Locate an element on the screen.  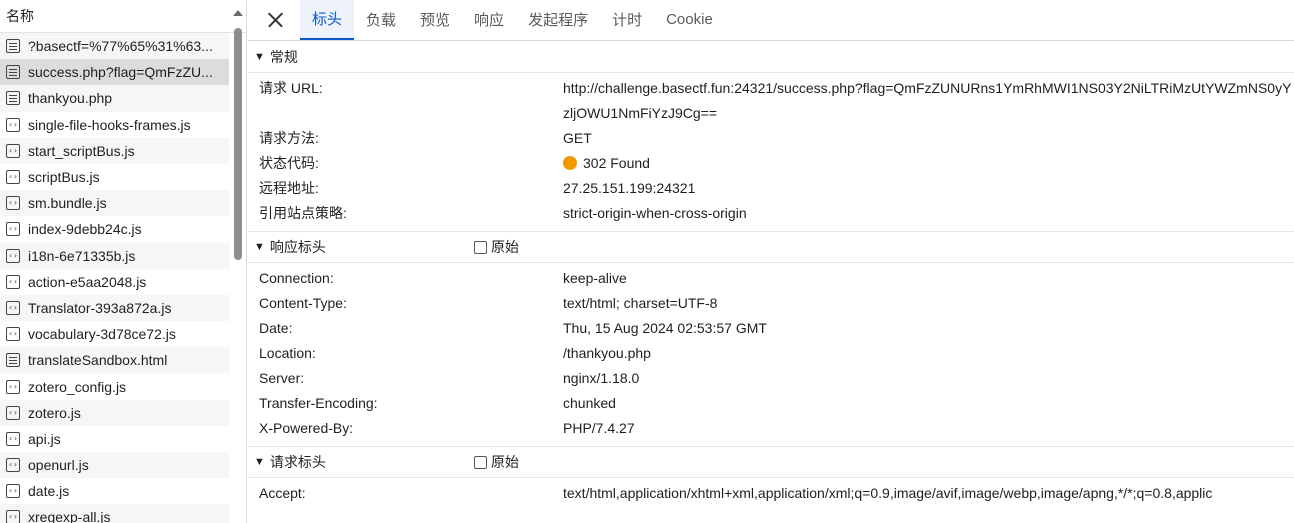
header-key: Location: is located at coordinates (287, 353).